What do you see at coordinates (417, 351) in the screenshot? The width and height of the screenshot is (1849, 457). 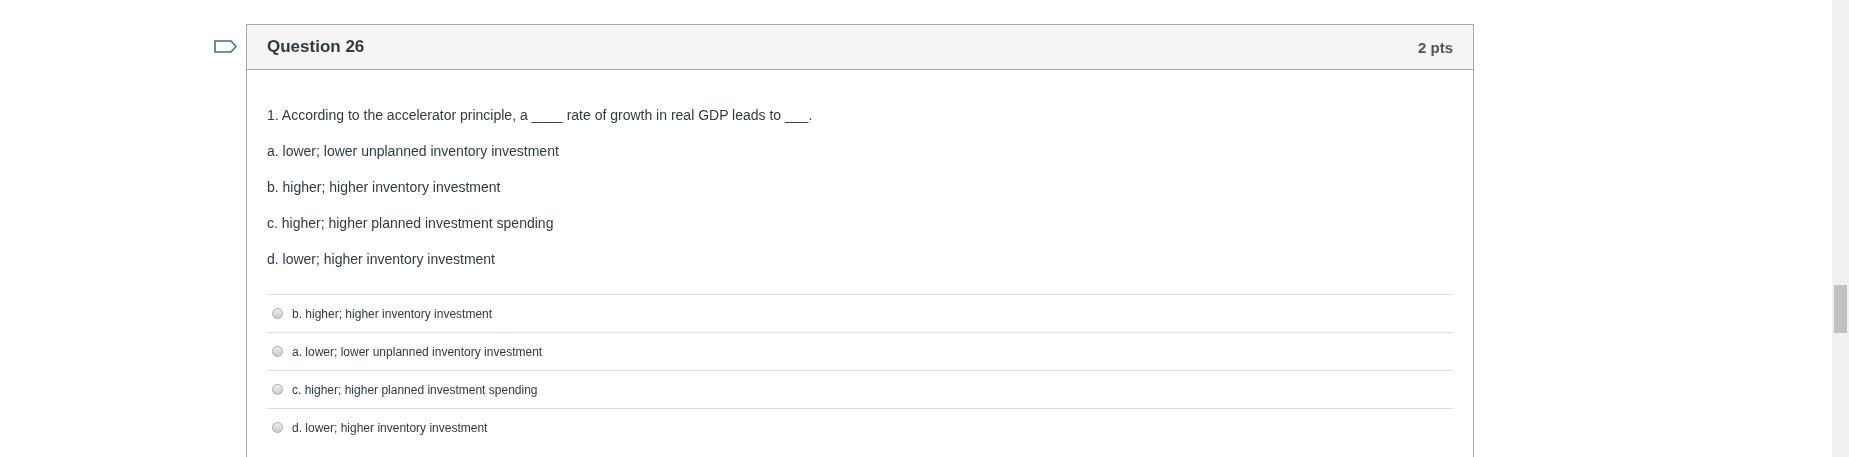 I see `answer-option: a. lower; lower unplanned inventory investment` at bounding box center [417, 351].